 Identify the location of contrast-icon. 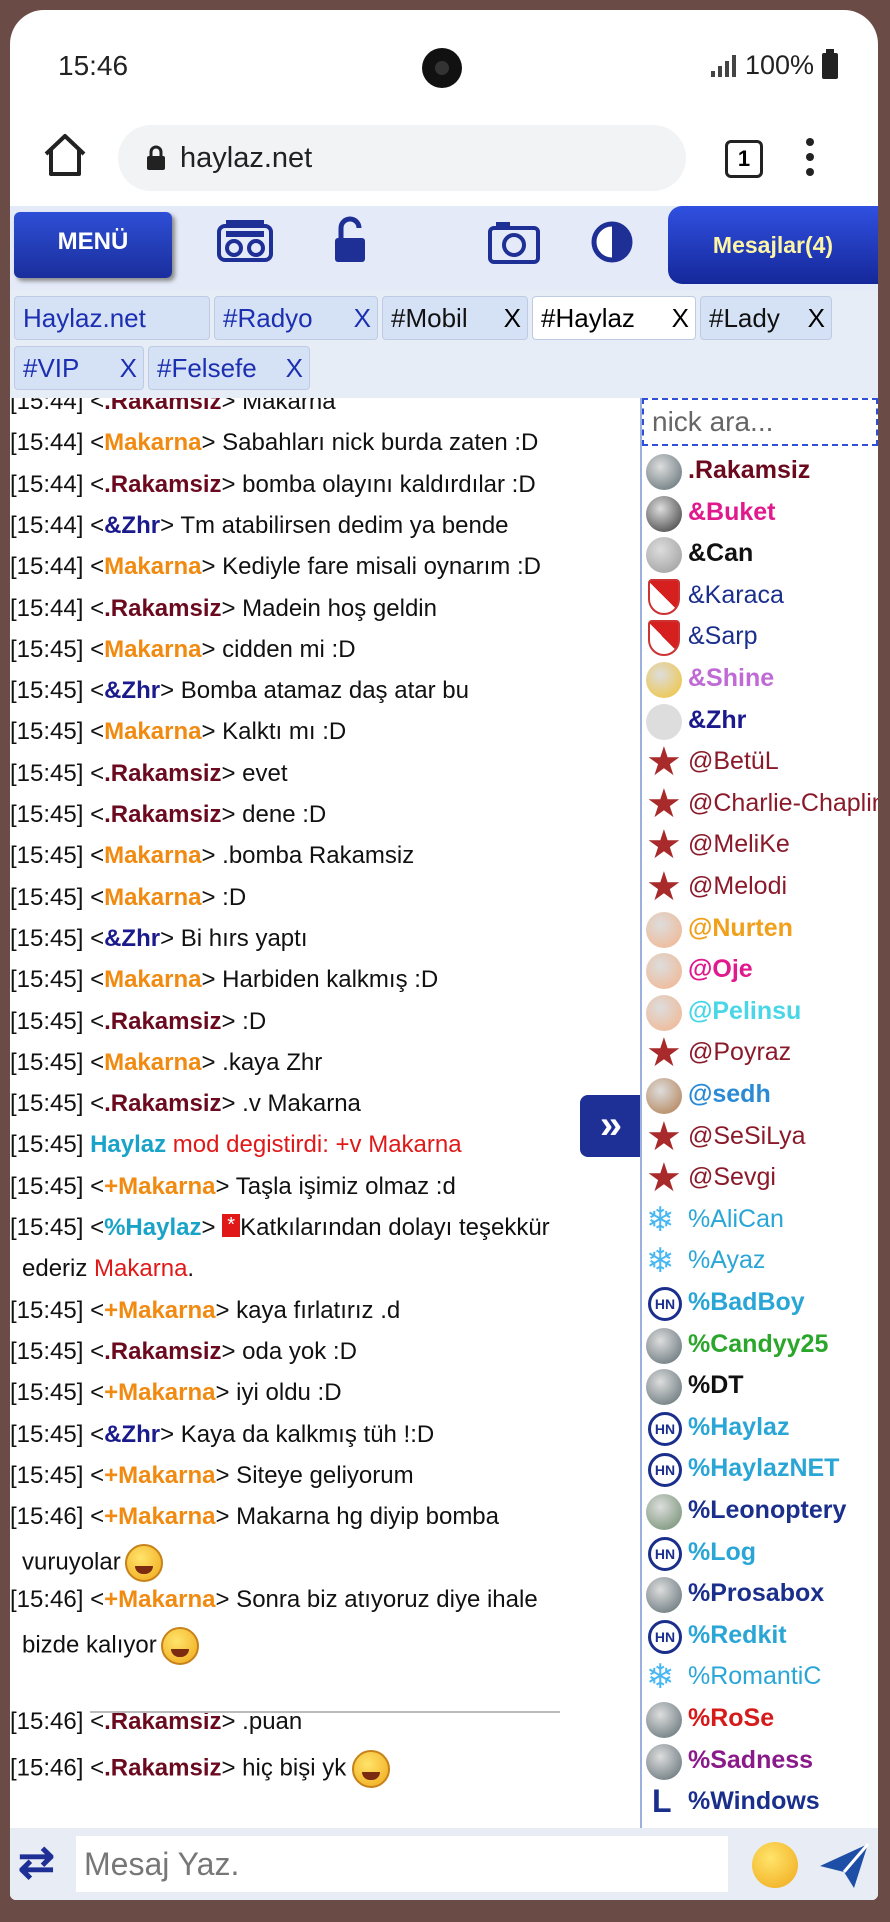
(612, 242).